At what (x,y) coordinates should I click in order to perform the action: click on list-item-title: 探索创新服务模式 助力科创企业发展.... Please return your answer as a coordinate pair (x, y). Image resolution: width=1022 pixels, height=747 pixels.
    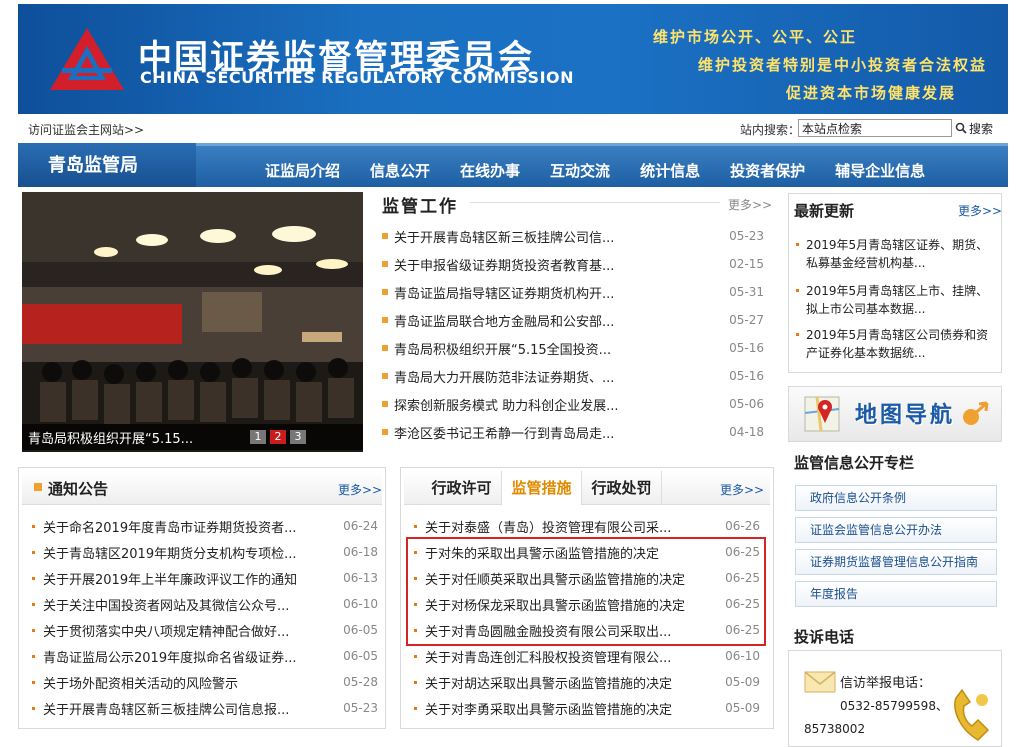
    Looking at the image, I should click on (506, 404).